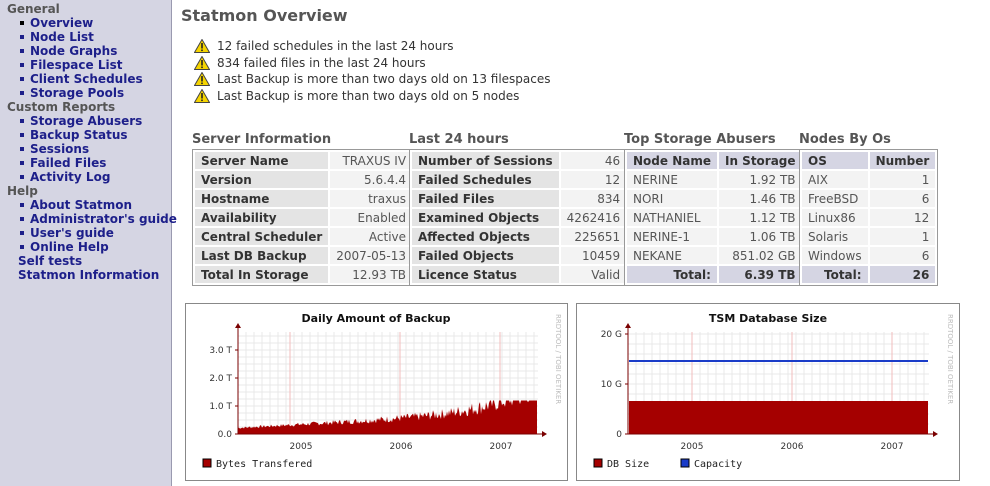 The width and height of the screenshot is (990, 486). I want to click on total-label: Total:, so click(672, 274).